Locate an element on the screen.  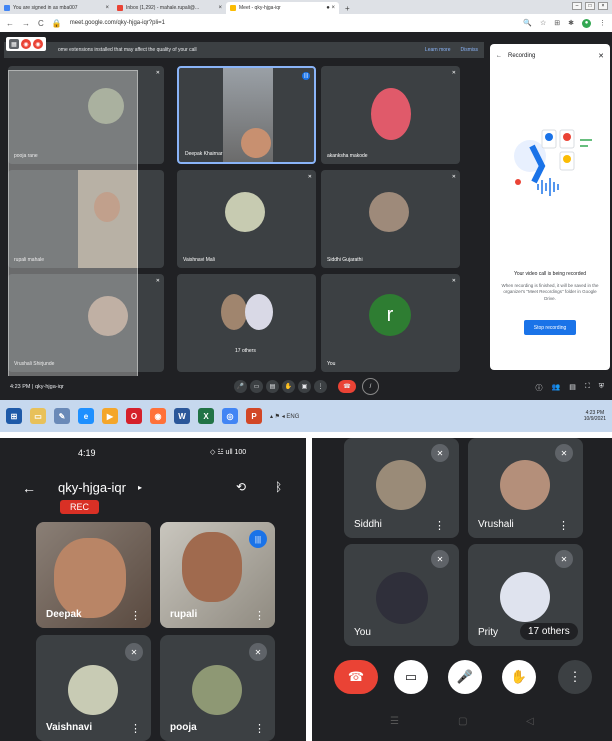
window-controls: – □ × is located at coordinates (590, 6).